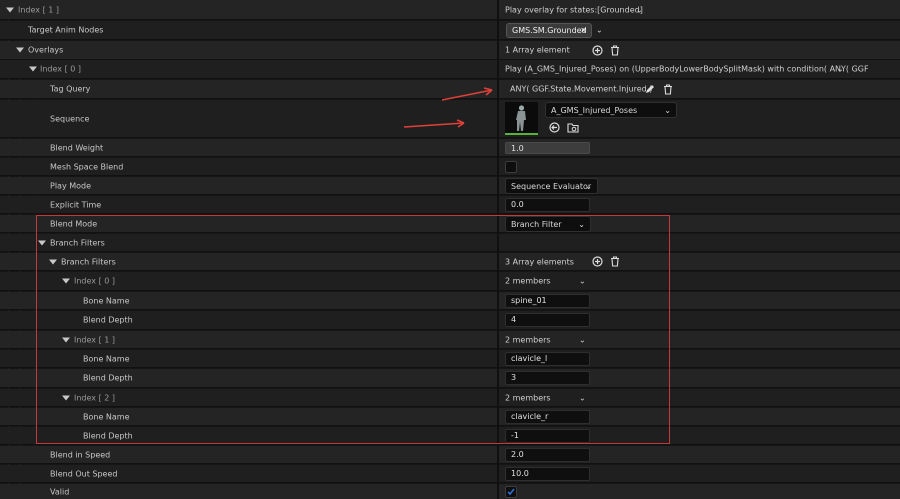 The height and width of the screenshot is (499, 900). Describe the element at coordinates (76, 204) in the screenshot. I see `explicit-time-label: Explicit Time` at that location.